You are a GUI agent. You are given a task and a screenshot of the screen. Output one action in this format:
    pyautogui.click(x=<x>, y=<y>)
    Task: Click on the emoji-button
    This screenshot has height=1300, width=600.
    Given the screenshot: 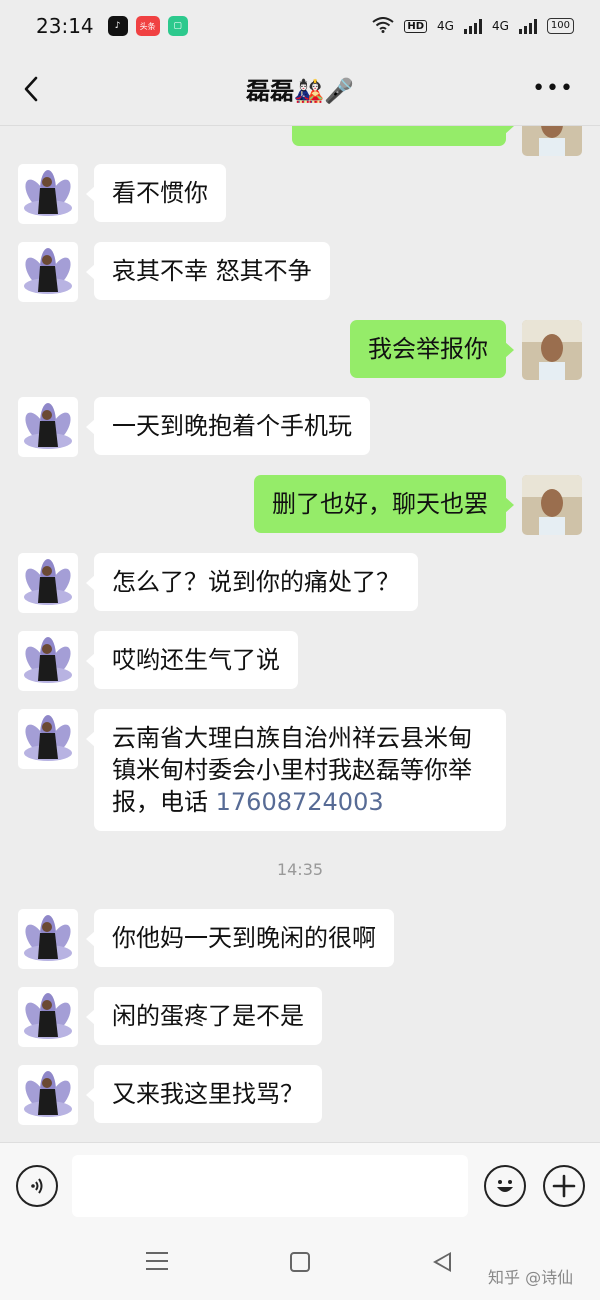 What is the action you would take?
    pyautogui.click(x=505, y=1186)
    